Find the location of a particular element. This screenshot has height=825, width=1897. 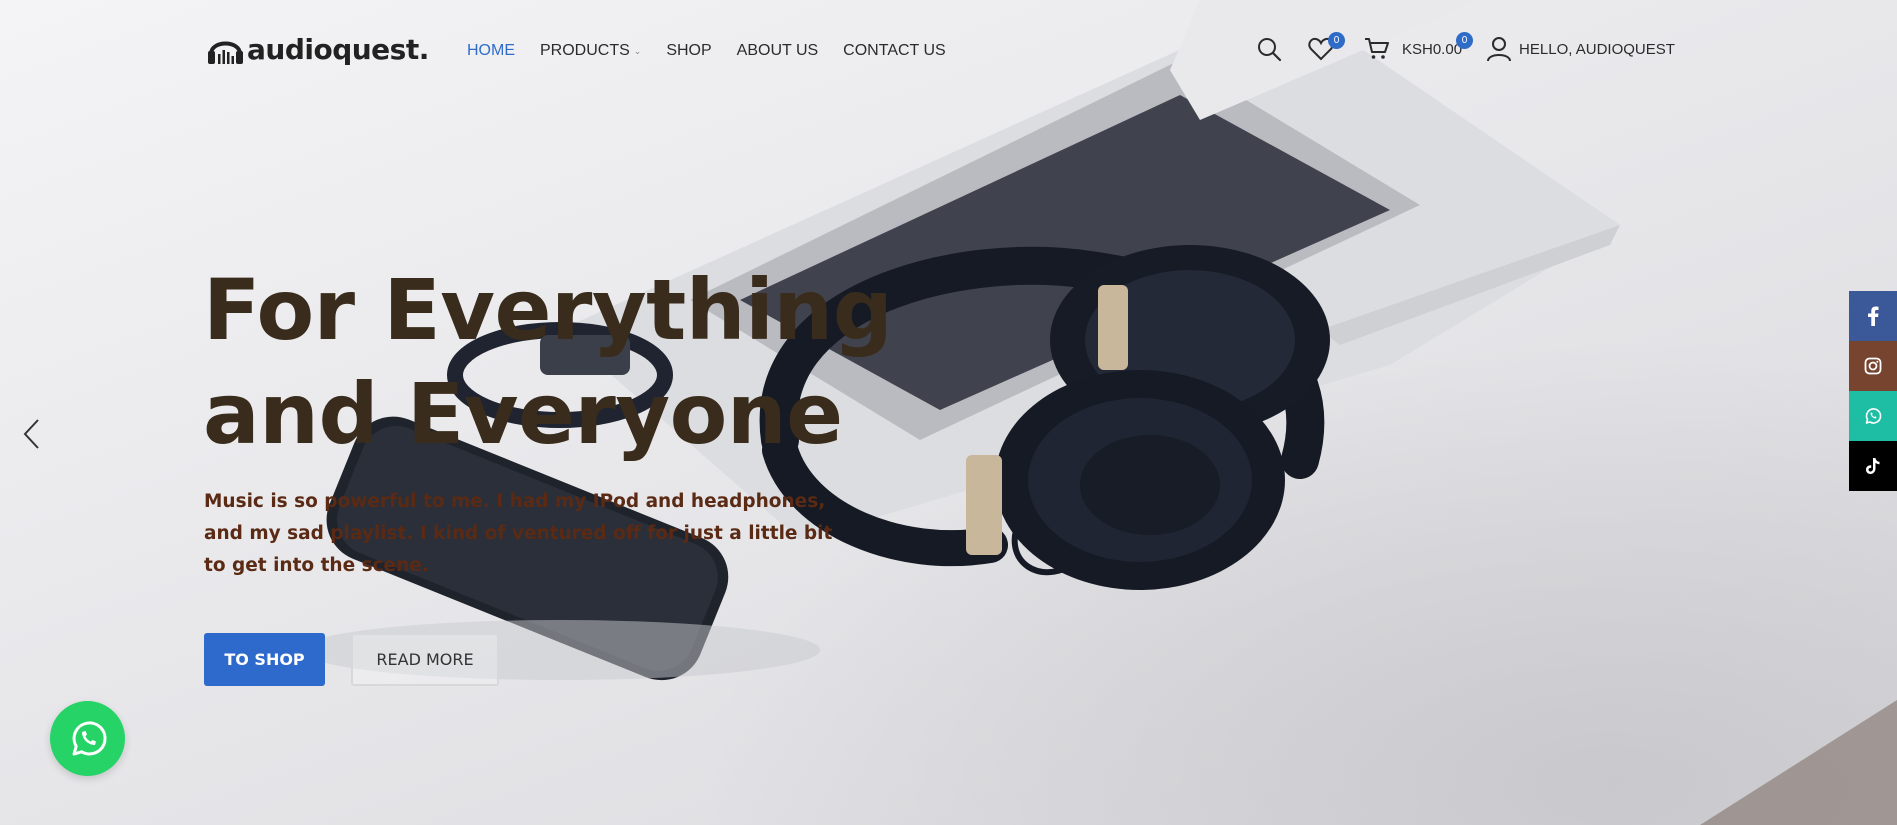

main-nav: HOME PRODUCTS ⌄ SHOP ABOUT US CONTACT US is located at coordinates (706, 51).